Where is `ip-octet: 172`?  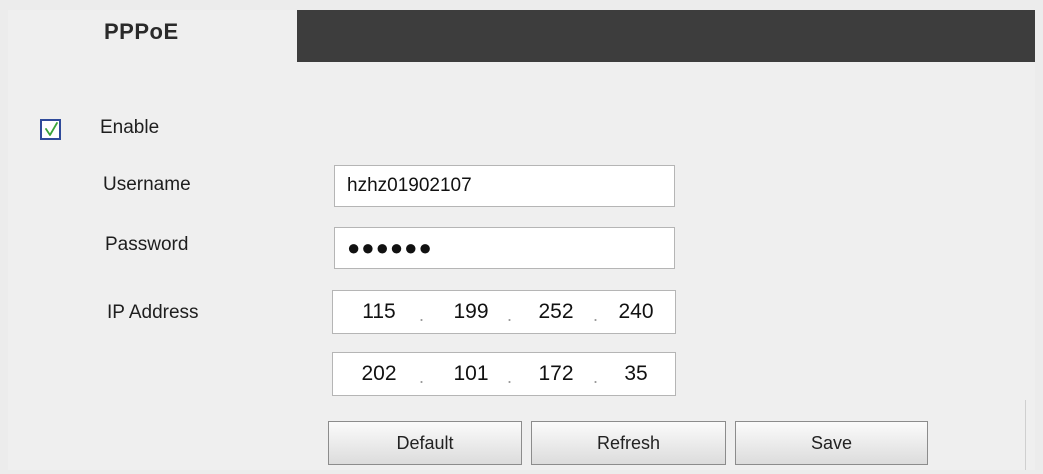 ip-octet: 172 is located at coordinates (556, 374).